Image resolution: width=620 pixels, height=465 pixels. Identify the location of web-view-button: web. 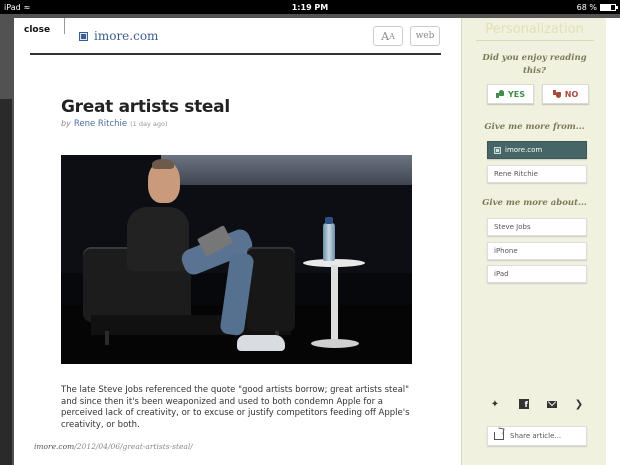
(425, 36).